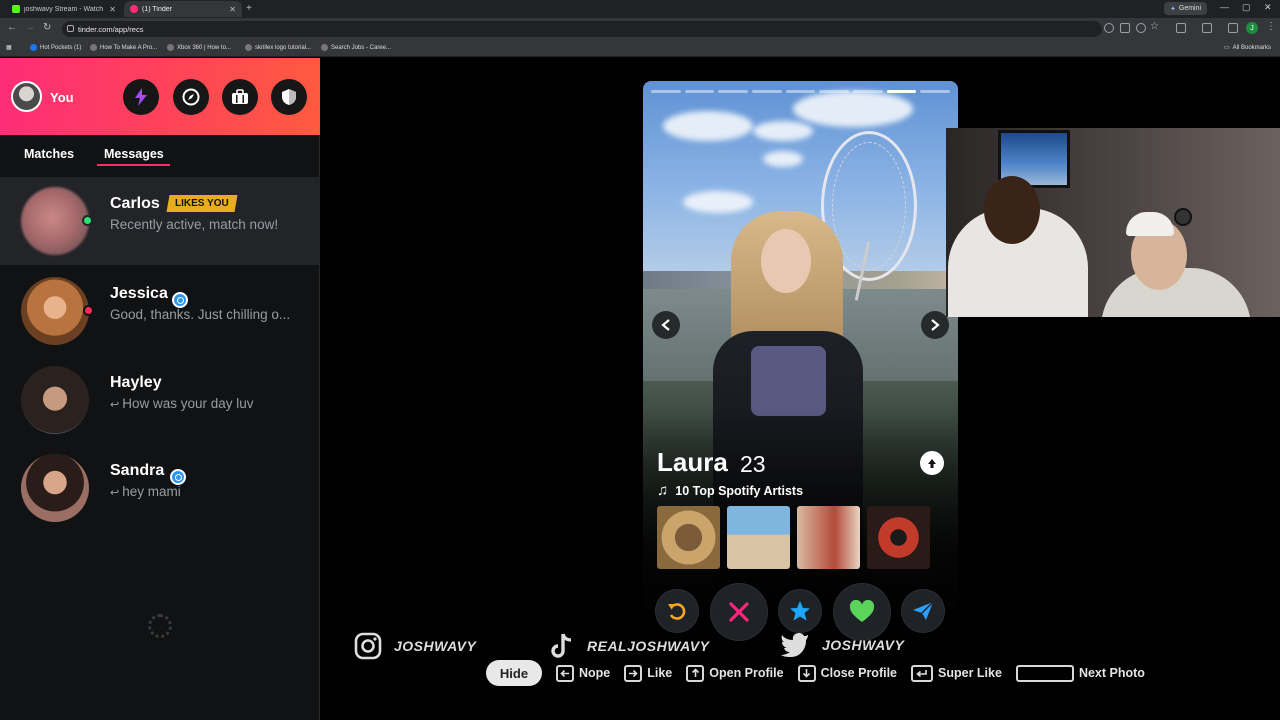  Describe the element at coordinates (88, 310) in the screenshot. I see `recent-status-dot` at that location.